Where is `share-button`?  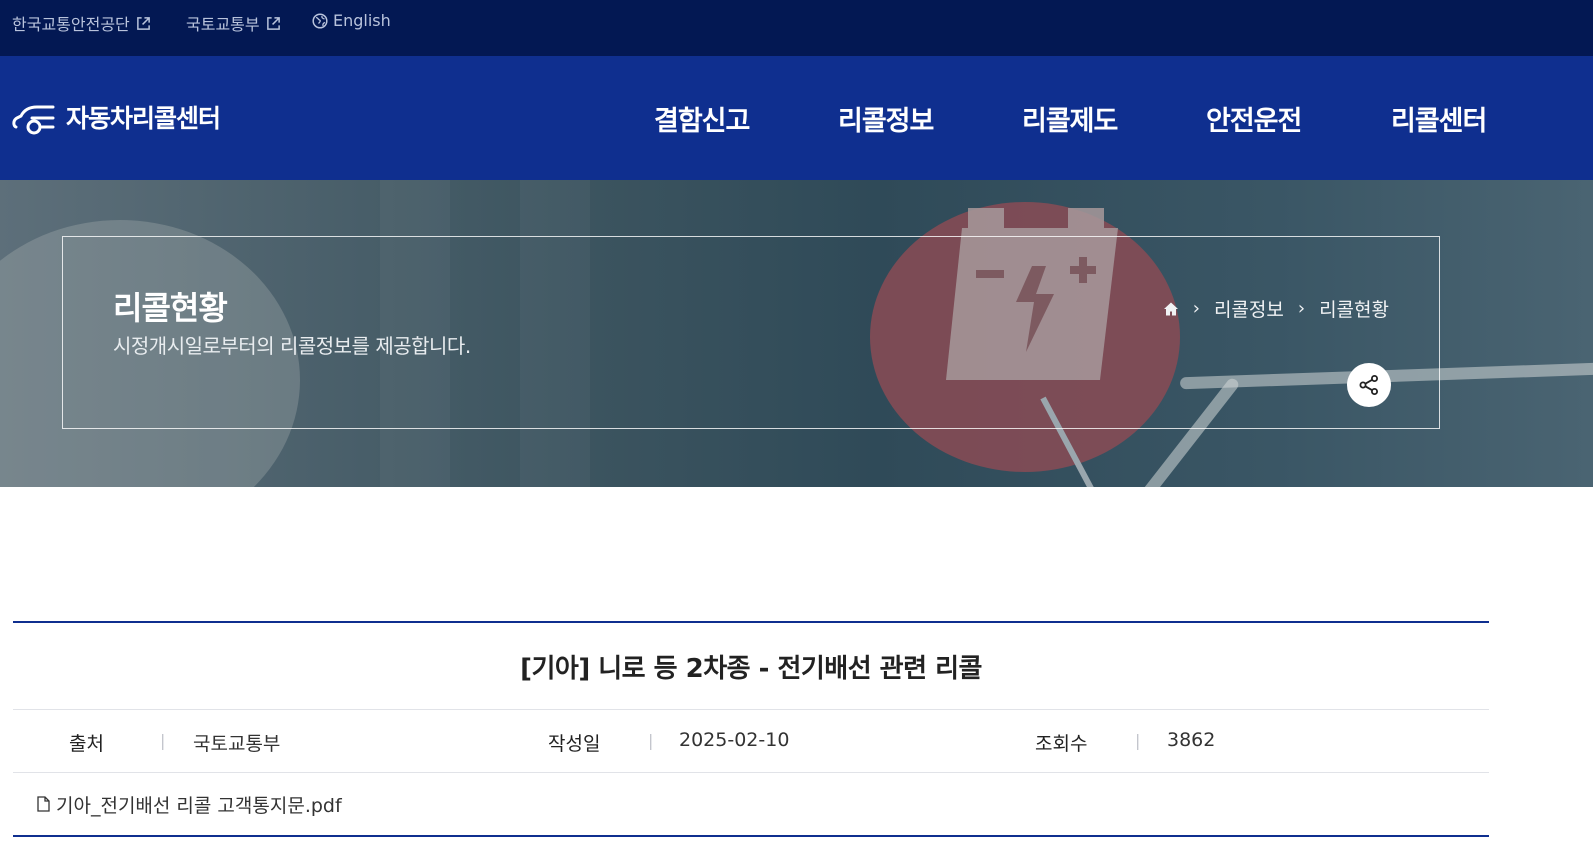
share-button is located at coordinates (1369, 385).